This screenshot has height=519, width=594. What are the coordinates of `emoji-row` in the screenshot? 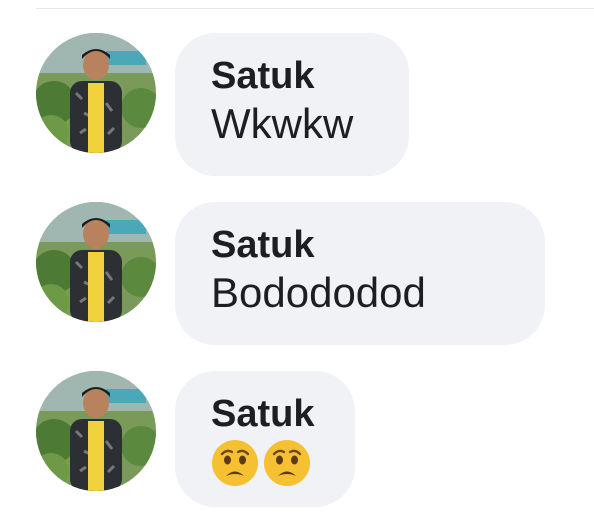 It's located at (265, 463).